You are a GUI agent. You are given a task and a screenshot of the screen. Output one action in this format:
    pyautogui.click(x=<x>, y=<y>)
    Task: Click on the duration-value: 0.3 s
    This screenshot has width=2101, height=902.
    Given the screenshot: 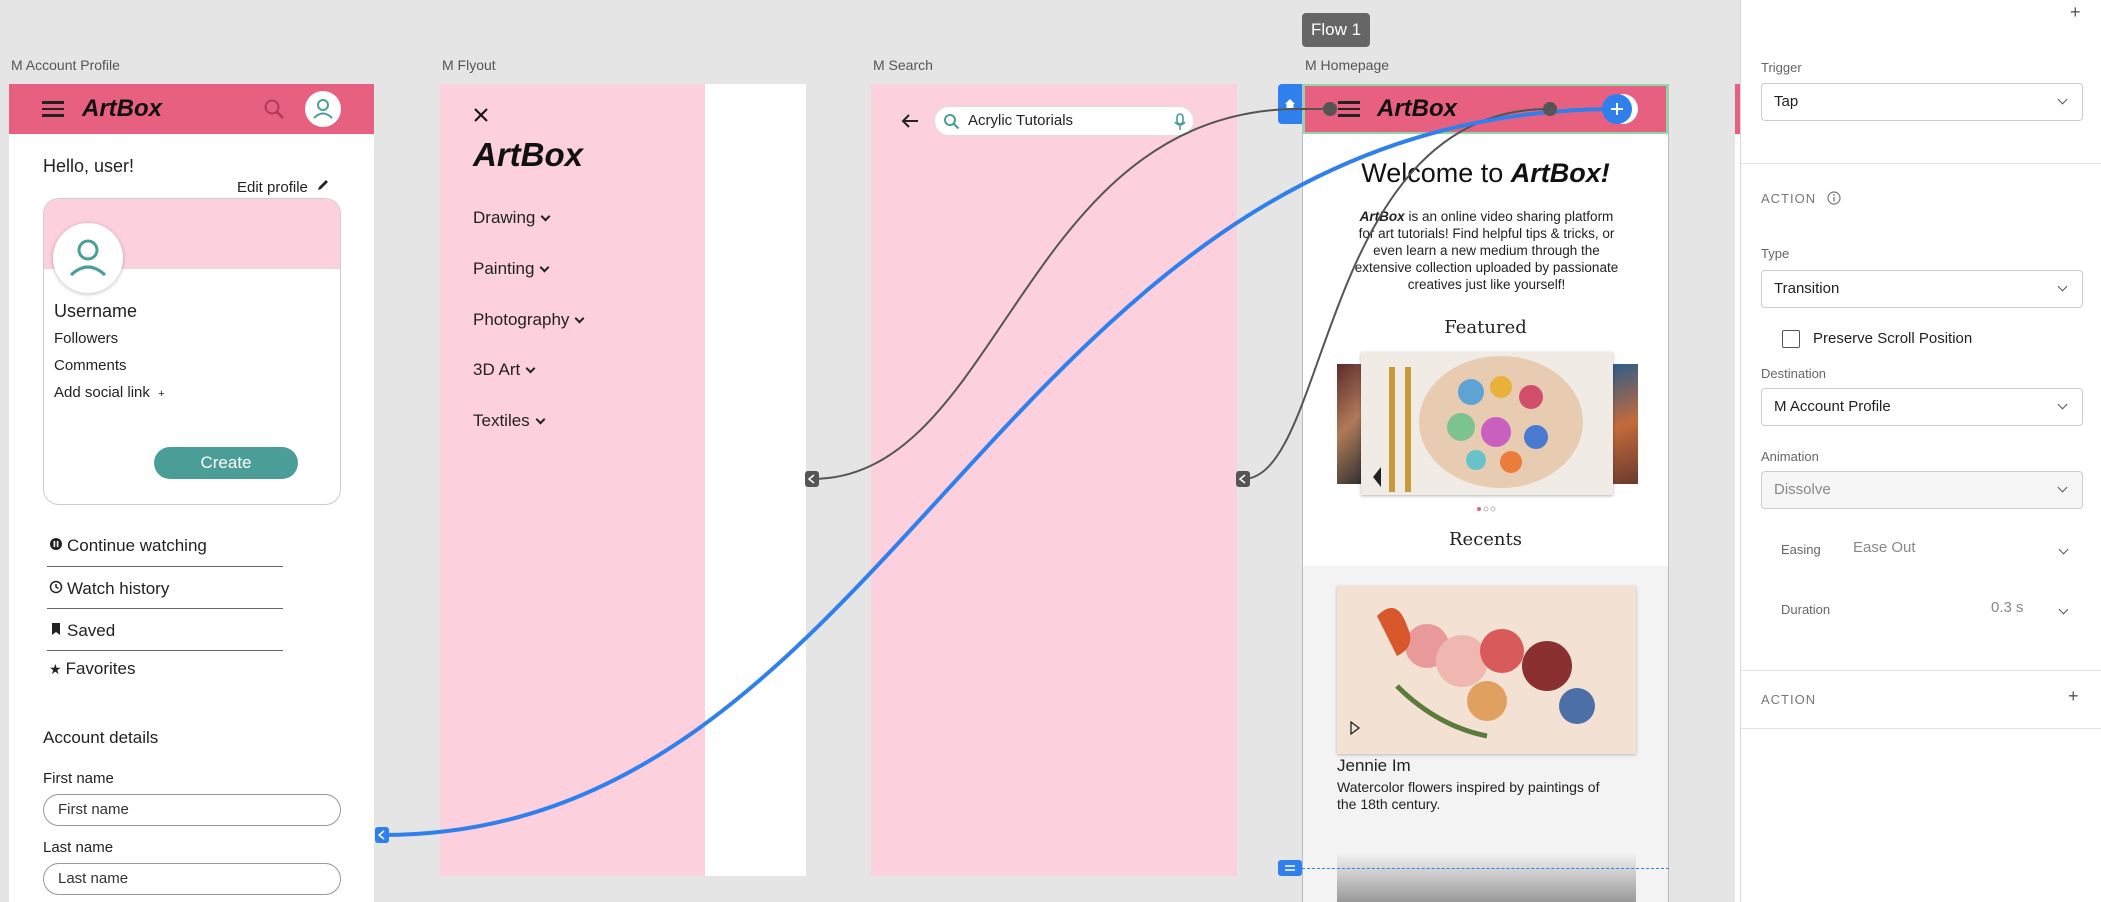 What is the action you would take?
    pyautogui.click(x=2007, y=607)
    